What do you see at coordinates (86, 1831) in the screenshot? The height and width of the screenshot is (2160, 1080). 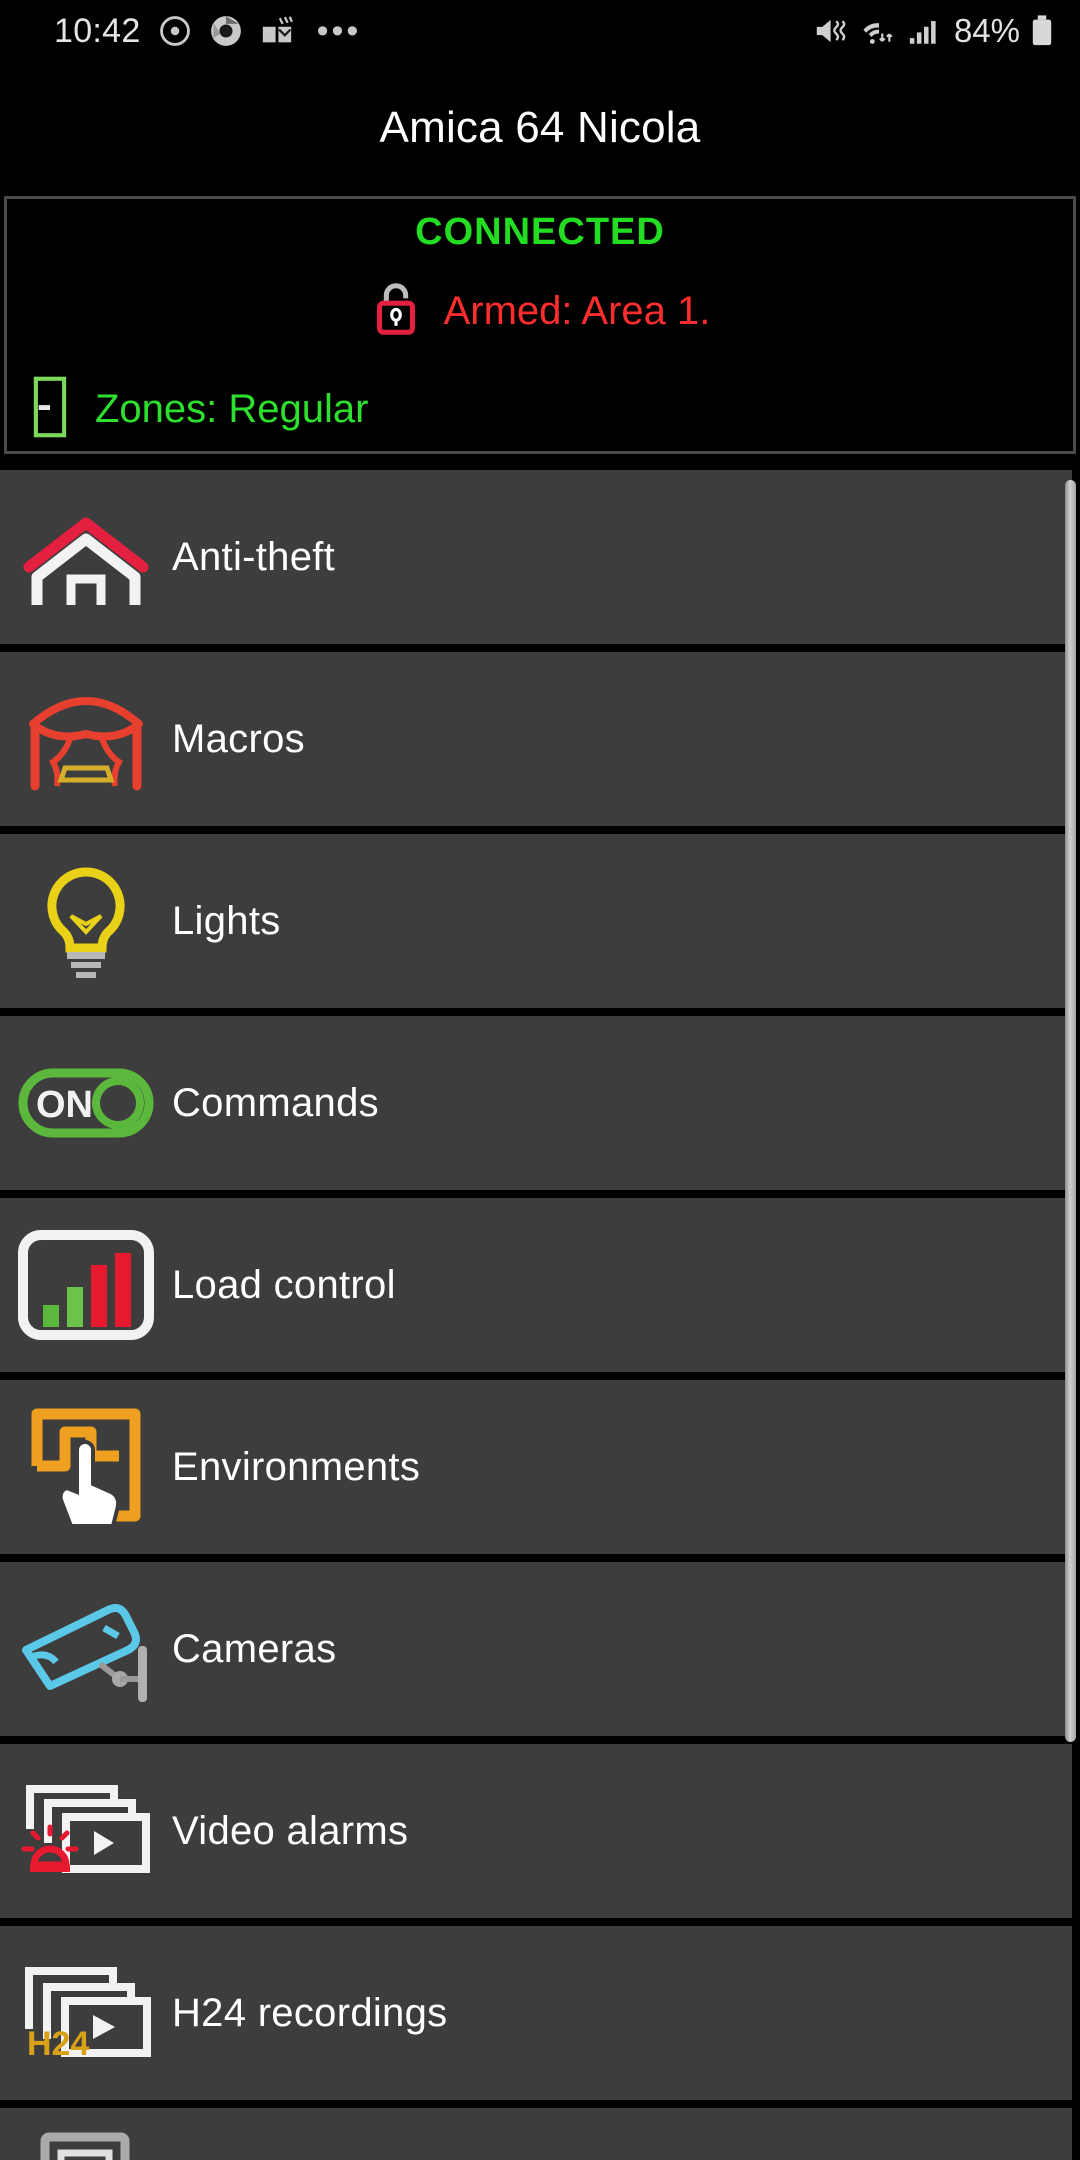 I see `video-siren-icon` at bounding box center [86, 1831].